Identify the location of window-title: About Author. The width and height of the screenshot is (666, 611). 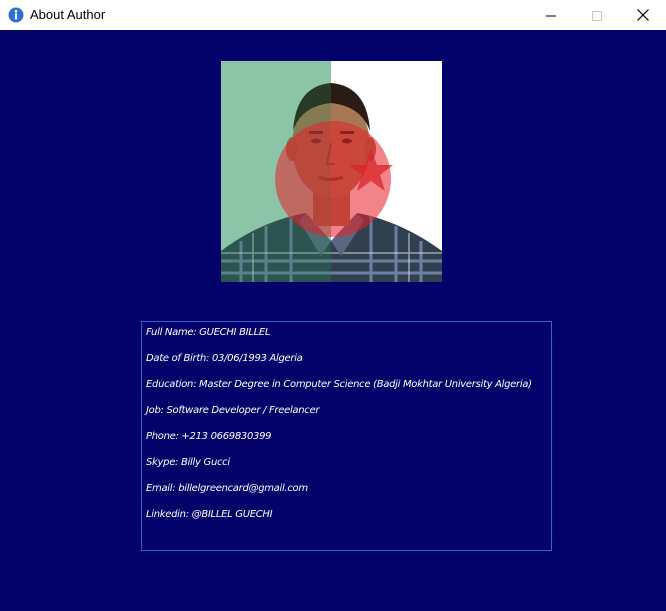
(68, 14).